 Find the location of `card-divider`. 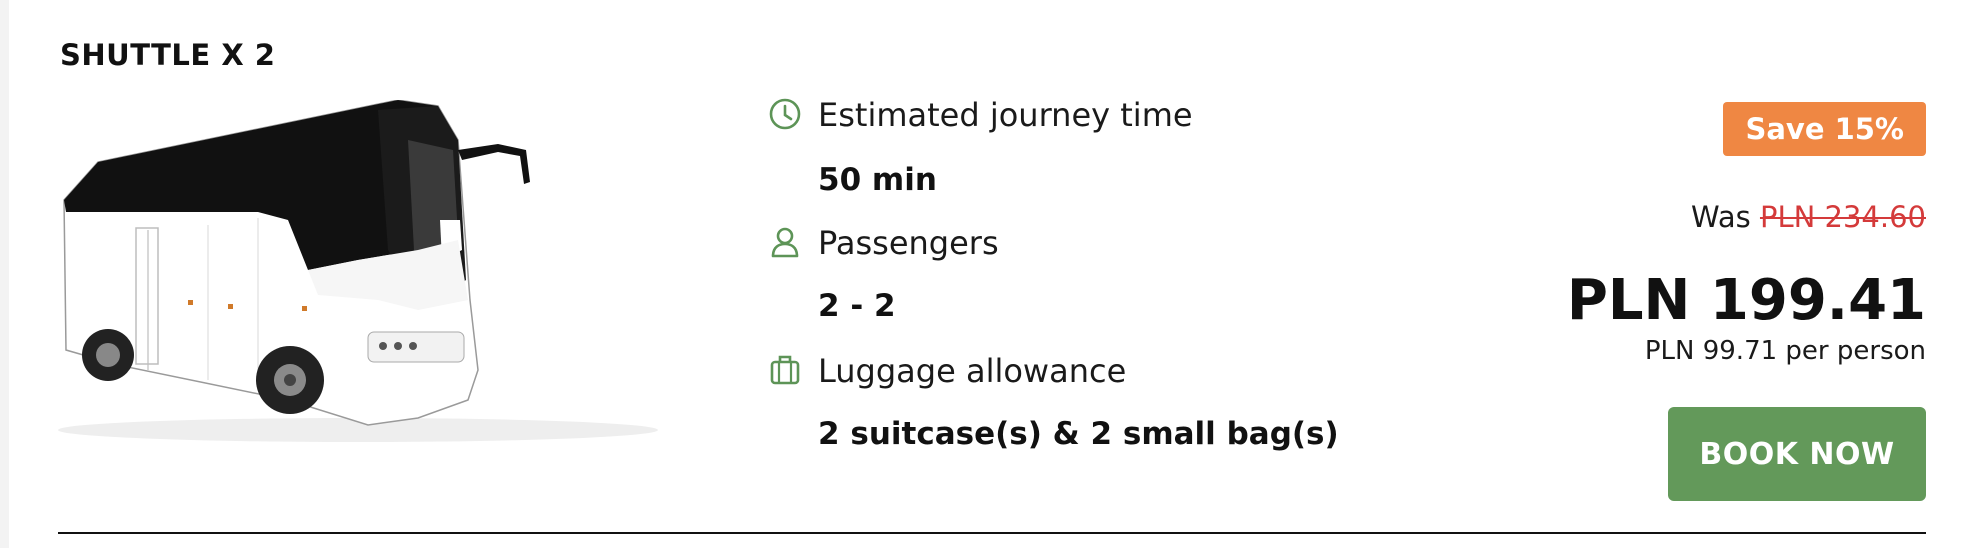

card-divider is located at coordinates (992, 533).